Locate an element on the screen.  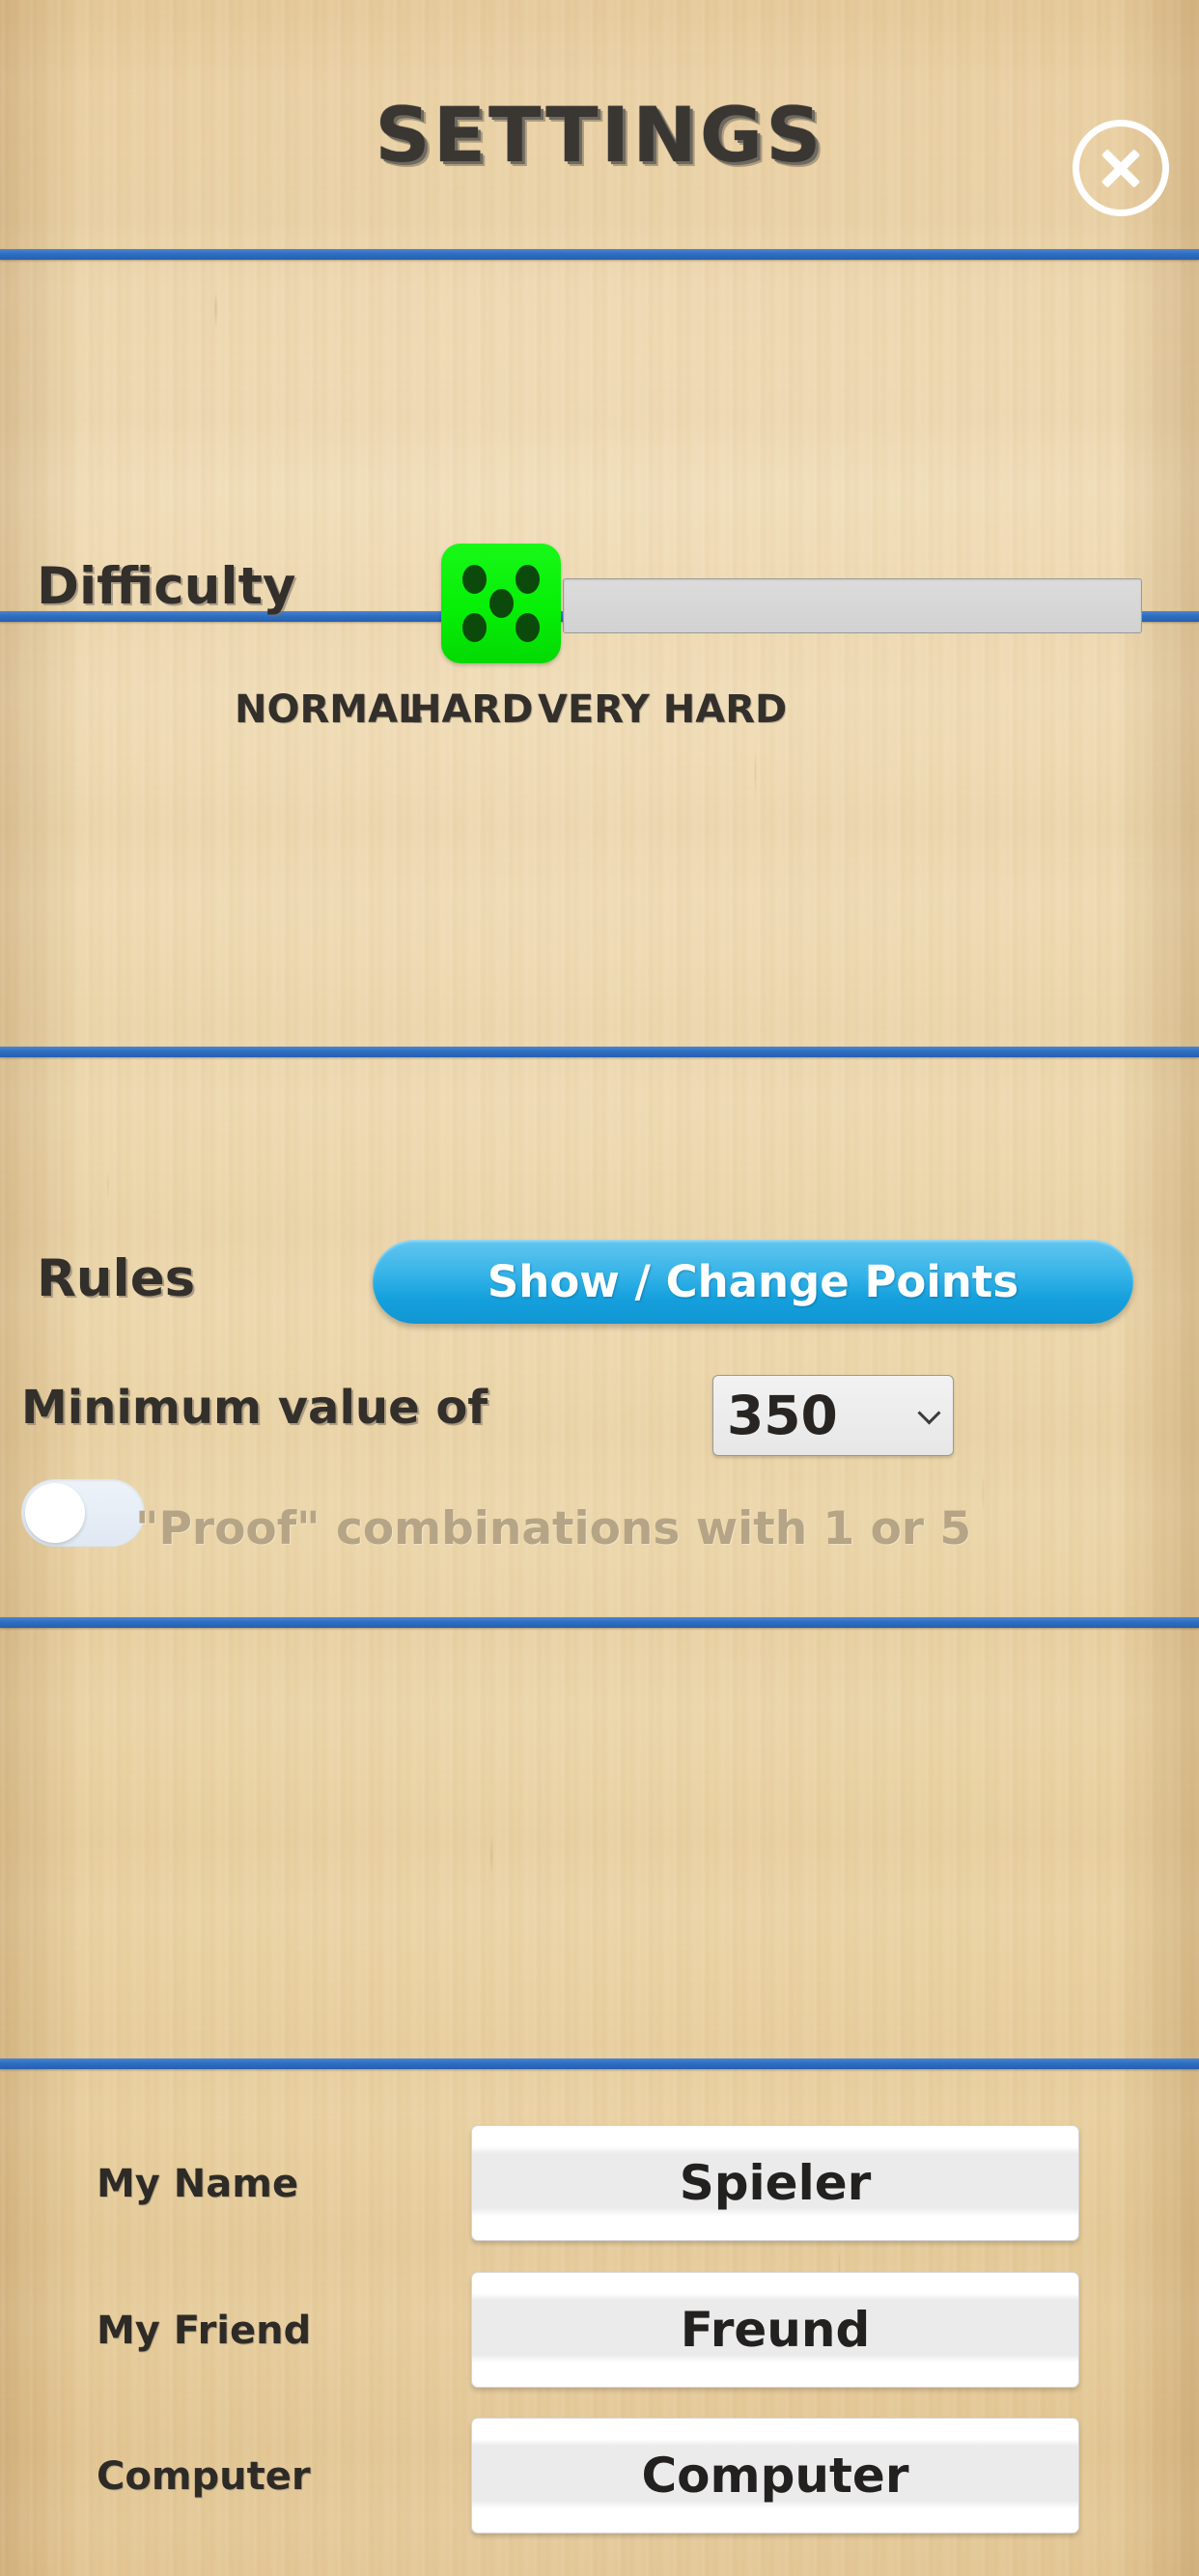
computer-input: Computer is located at coordinates (775, 2476).